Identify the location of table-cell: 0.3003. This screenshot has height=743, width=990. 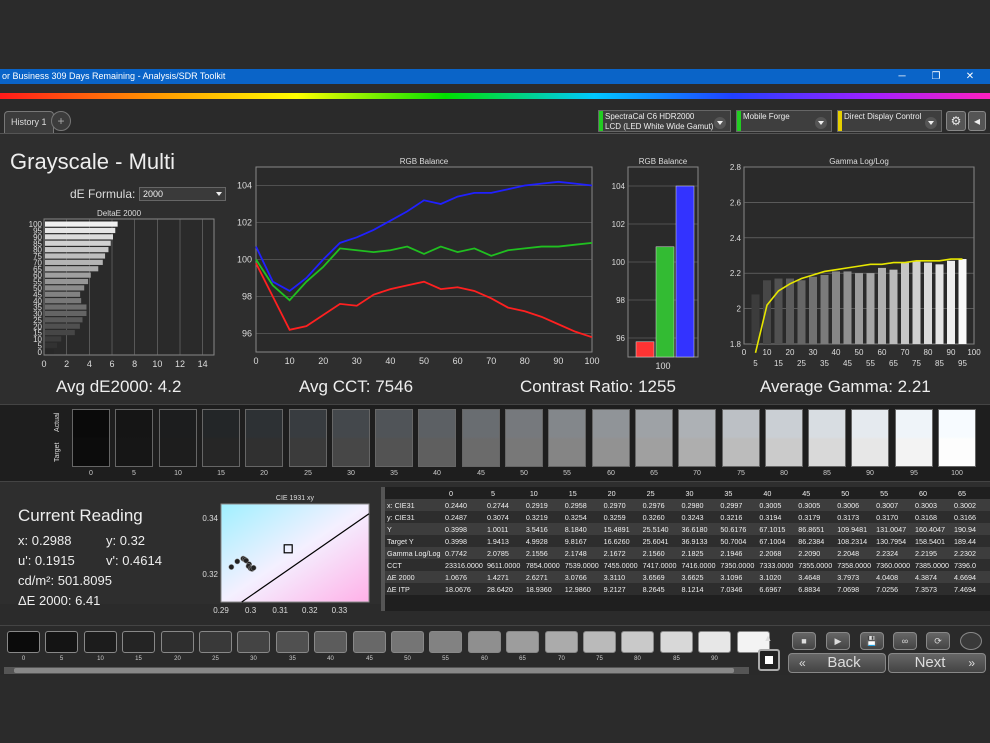
(932, 505).